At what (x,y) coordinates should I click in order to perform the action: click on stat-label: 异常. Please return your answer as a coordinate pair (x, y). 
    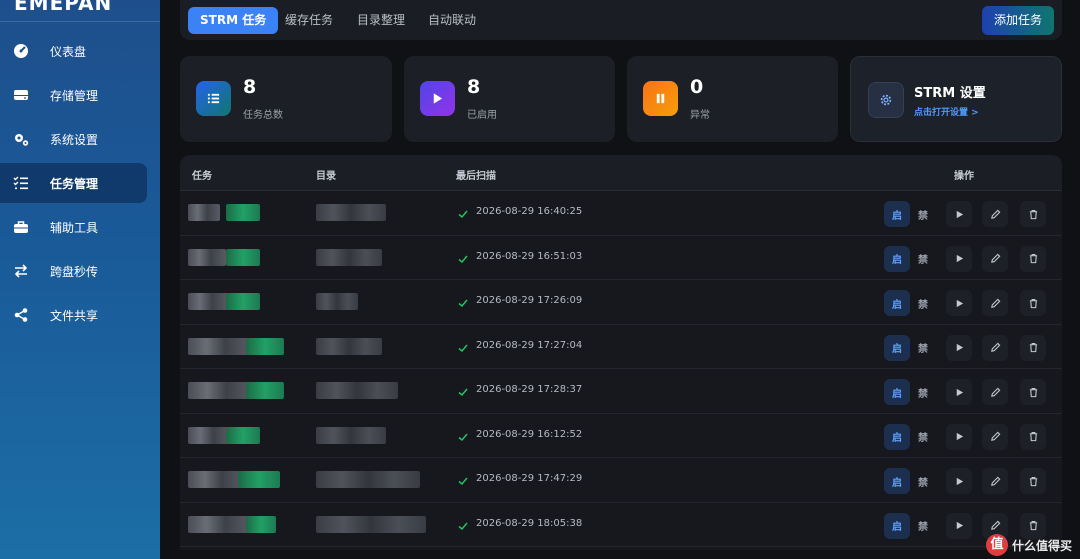
    Looking at the image, I should click on (700, 115).